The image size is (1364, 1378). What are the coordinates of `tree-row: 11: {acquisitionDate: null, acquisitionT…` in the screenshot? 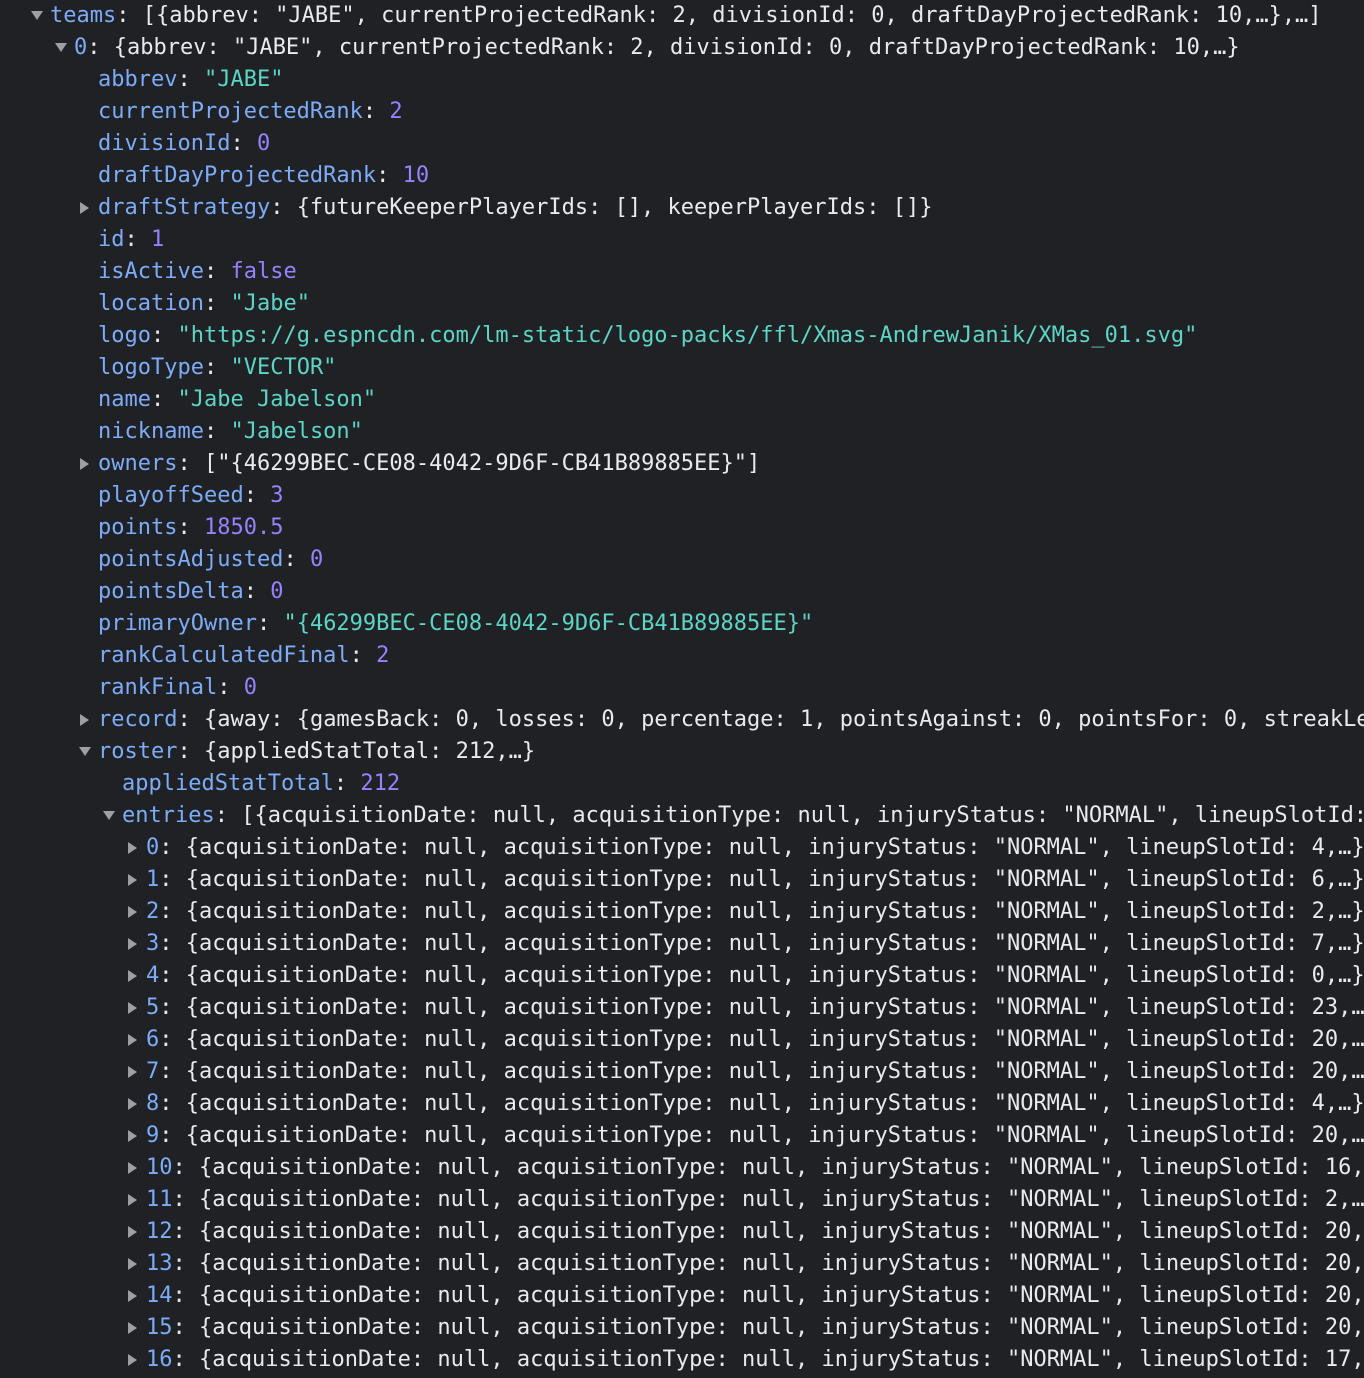 It's located at (682, 1200).